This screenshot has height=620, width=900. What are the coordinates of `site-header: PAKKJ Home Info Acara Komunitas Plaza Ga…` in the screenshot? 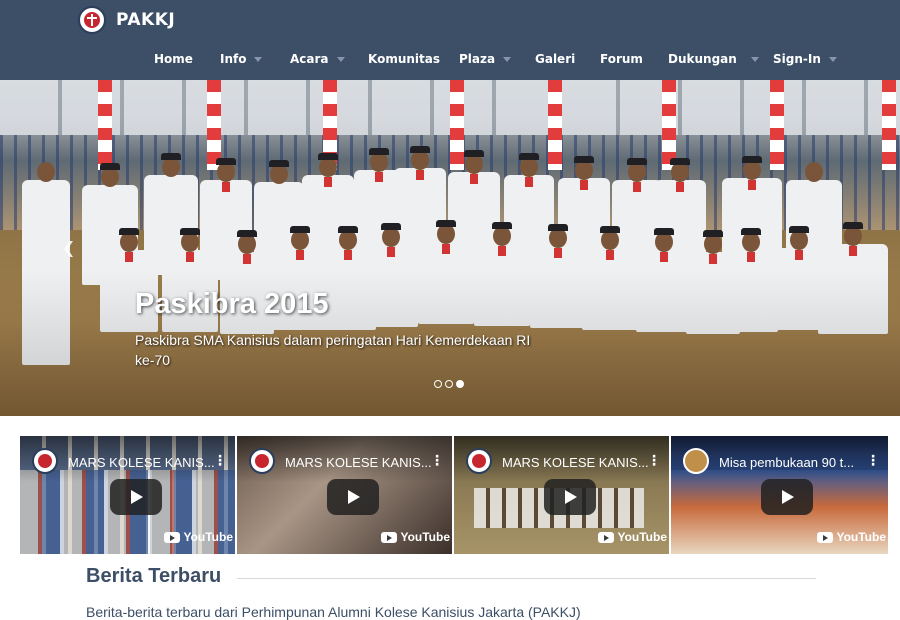 It's located at (450, 40).